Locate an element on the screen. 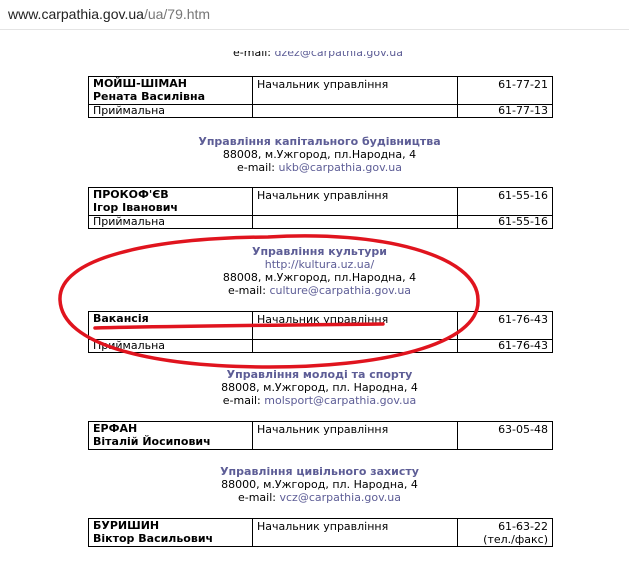  person-name: ПРОКОФ'ЄВ Ігор Іванович is located at coordinates (170, 201).